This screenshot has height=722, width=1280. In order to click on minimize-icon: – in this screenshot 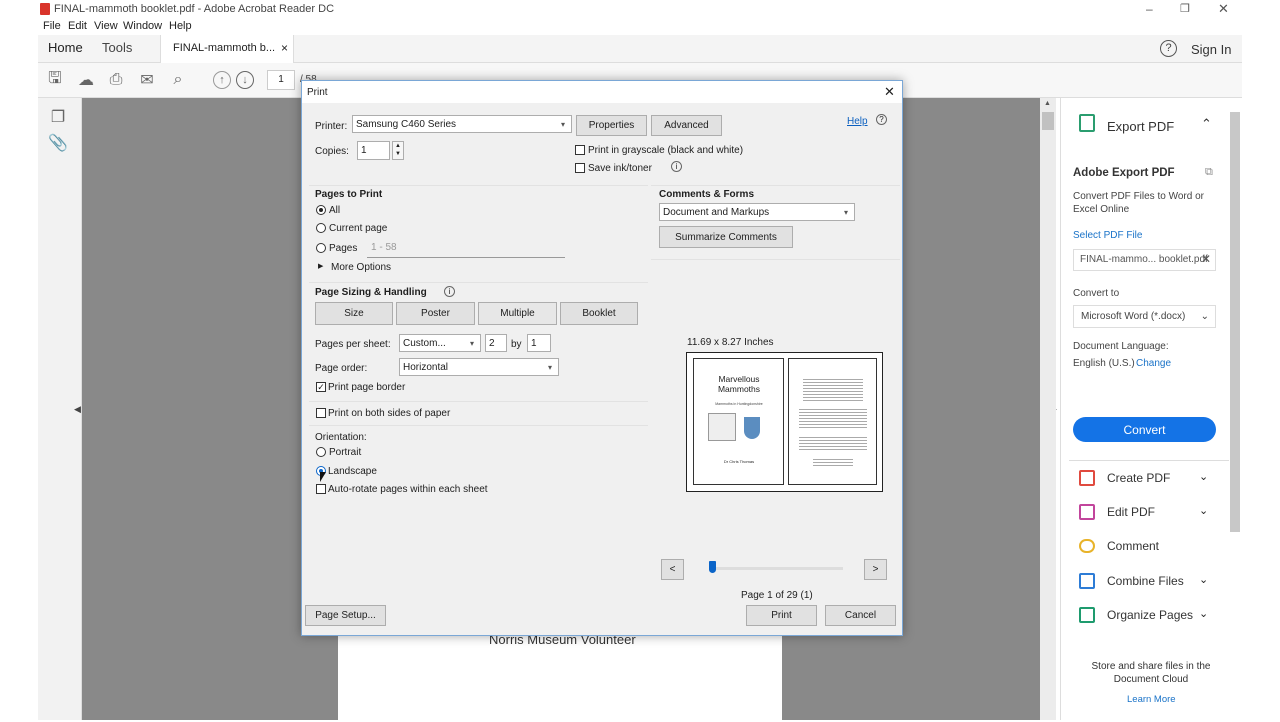, I will do `click(1149, 9)`.